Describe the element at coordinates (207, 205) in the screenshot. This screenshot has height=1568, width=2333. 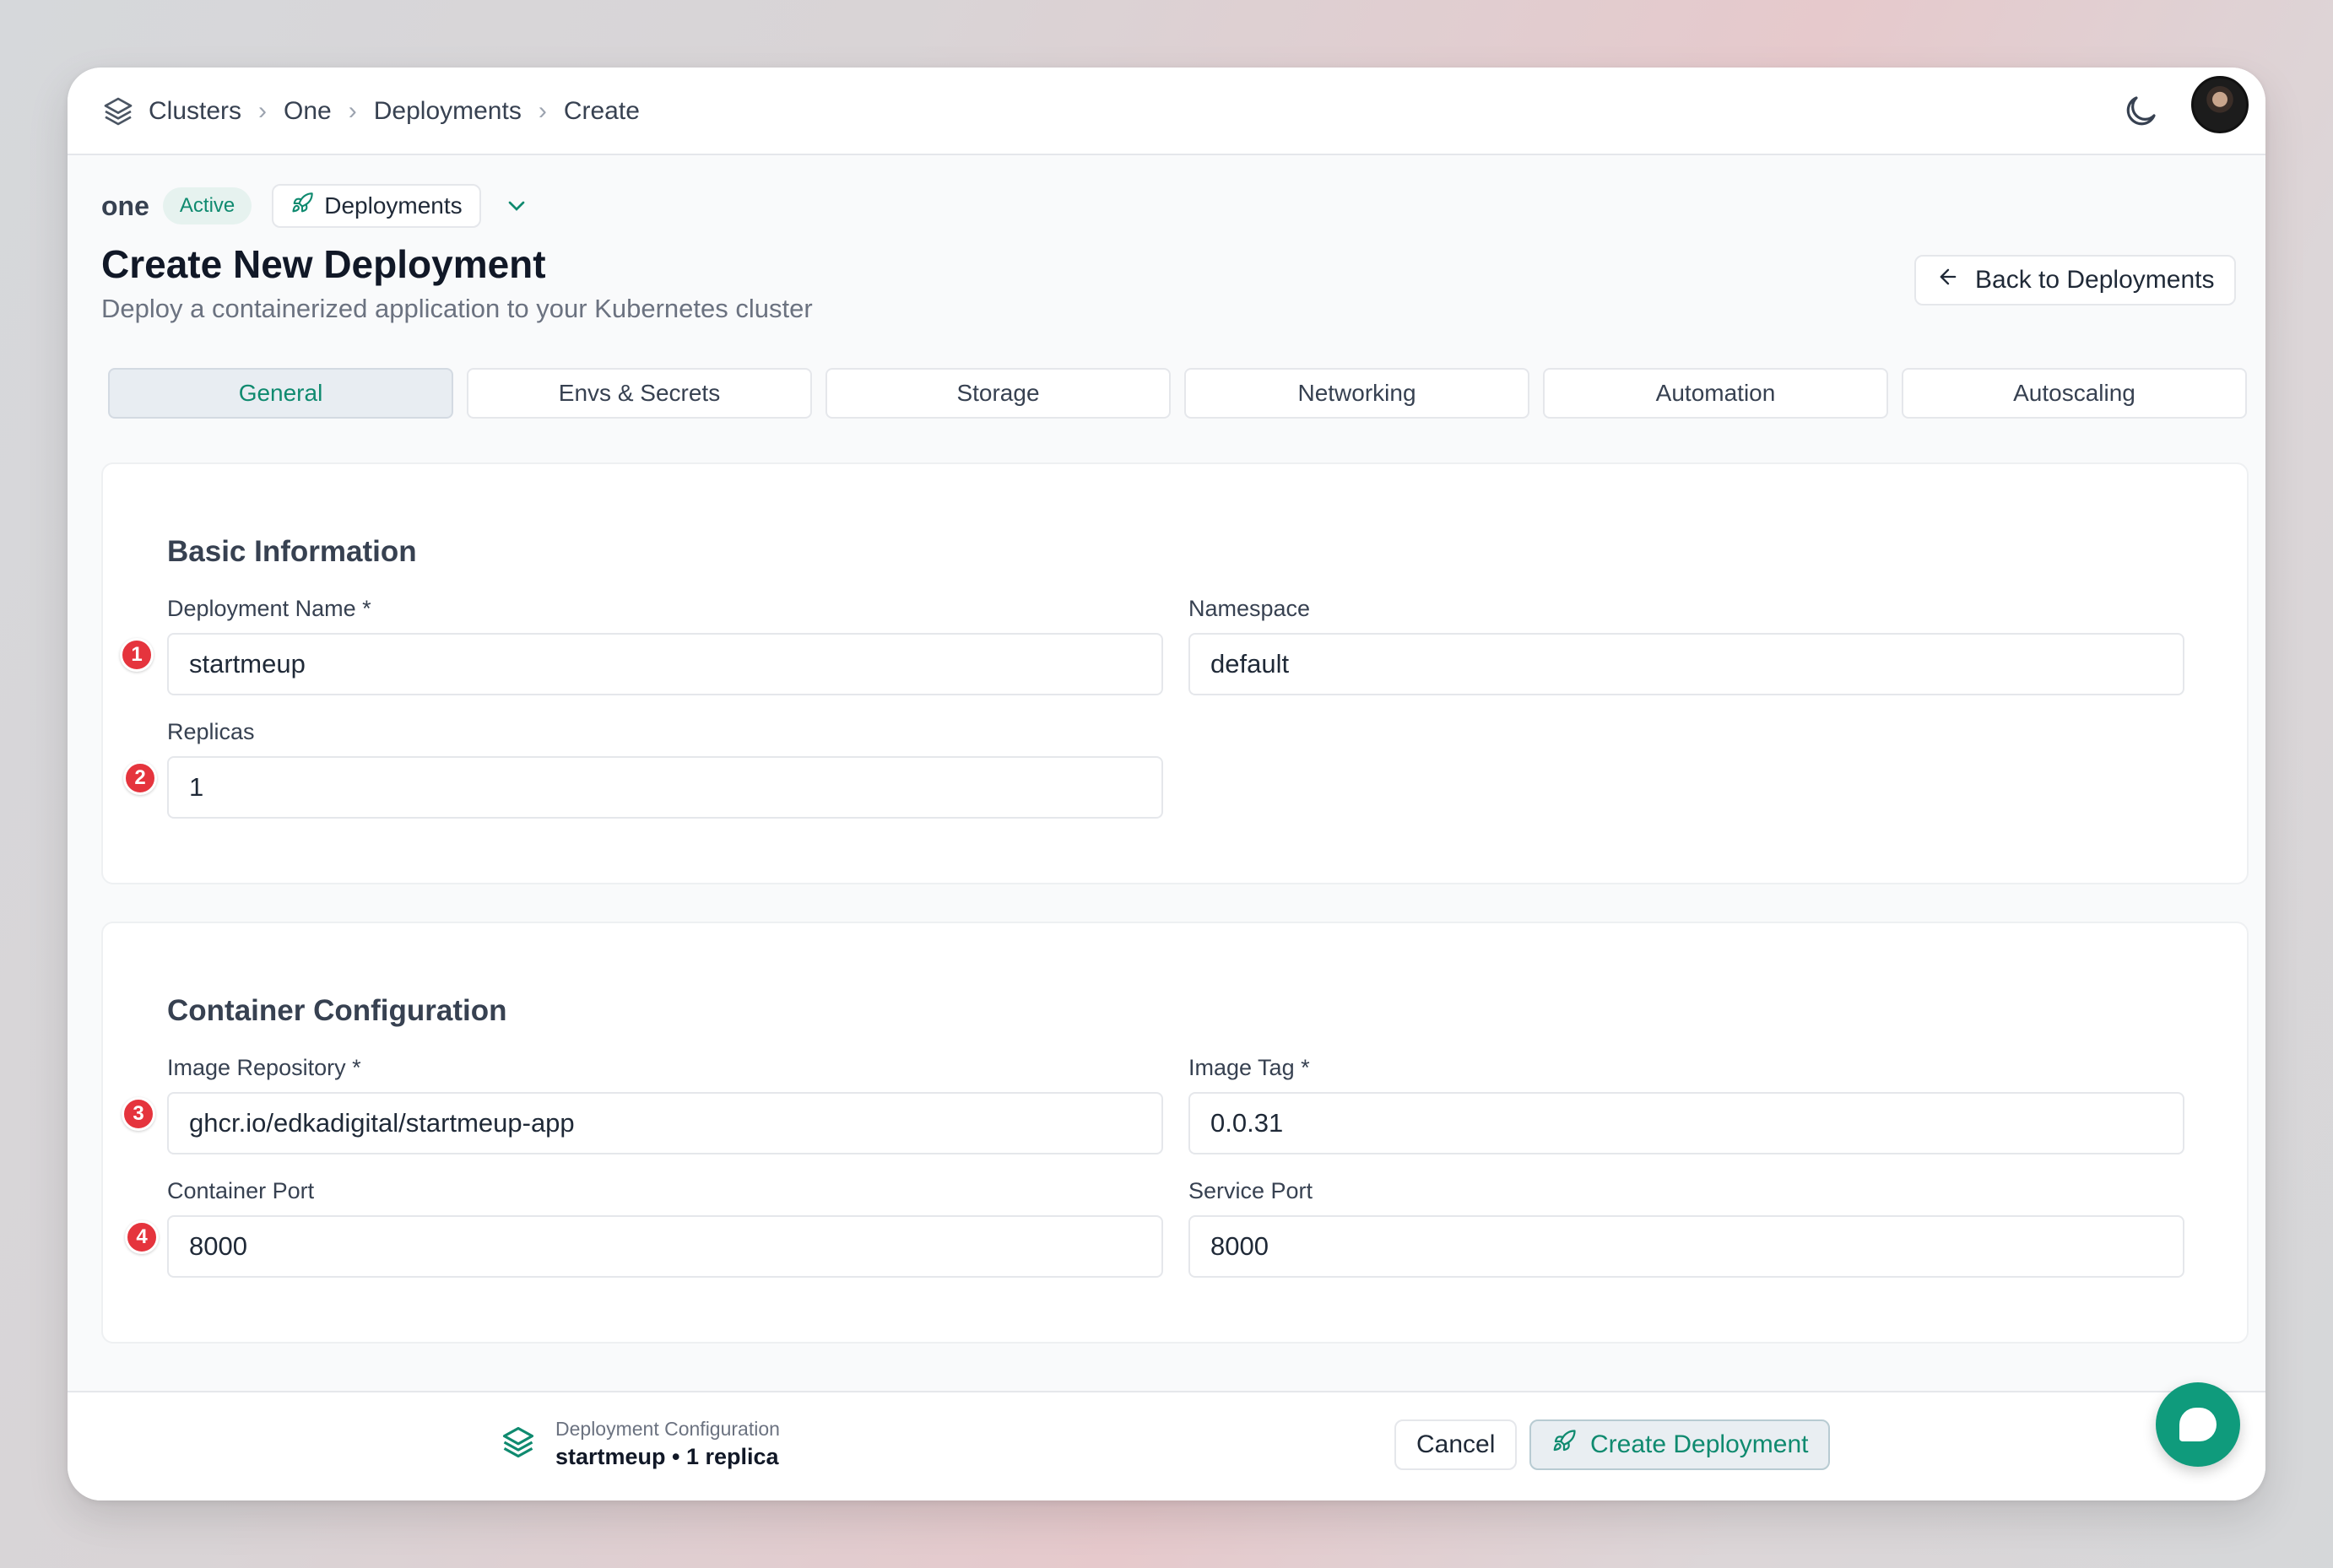
I see `status-badge: Active` at that location.